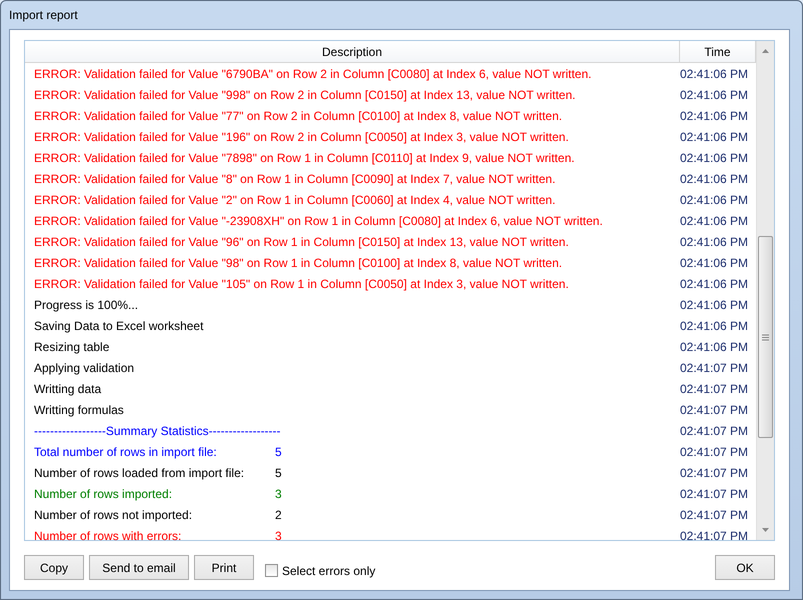 The width and height of the screenshot is (803, 600). What do you see at coordinates (765, 530) in the screenshot?
I see `scroll-down-icon` at bounding box center [765, 530].